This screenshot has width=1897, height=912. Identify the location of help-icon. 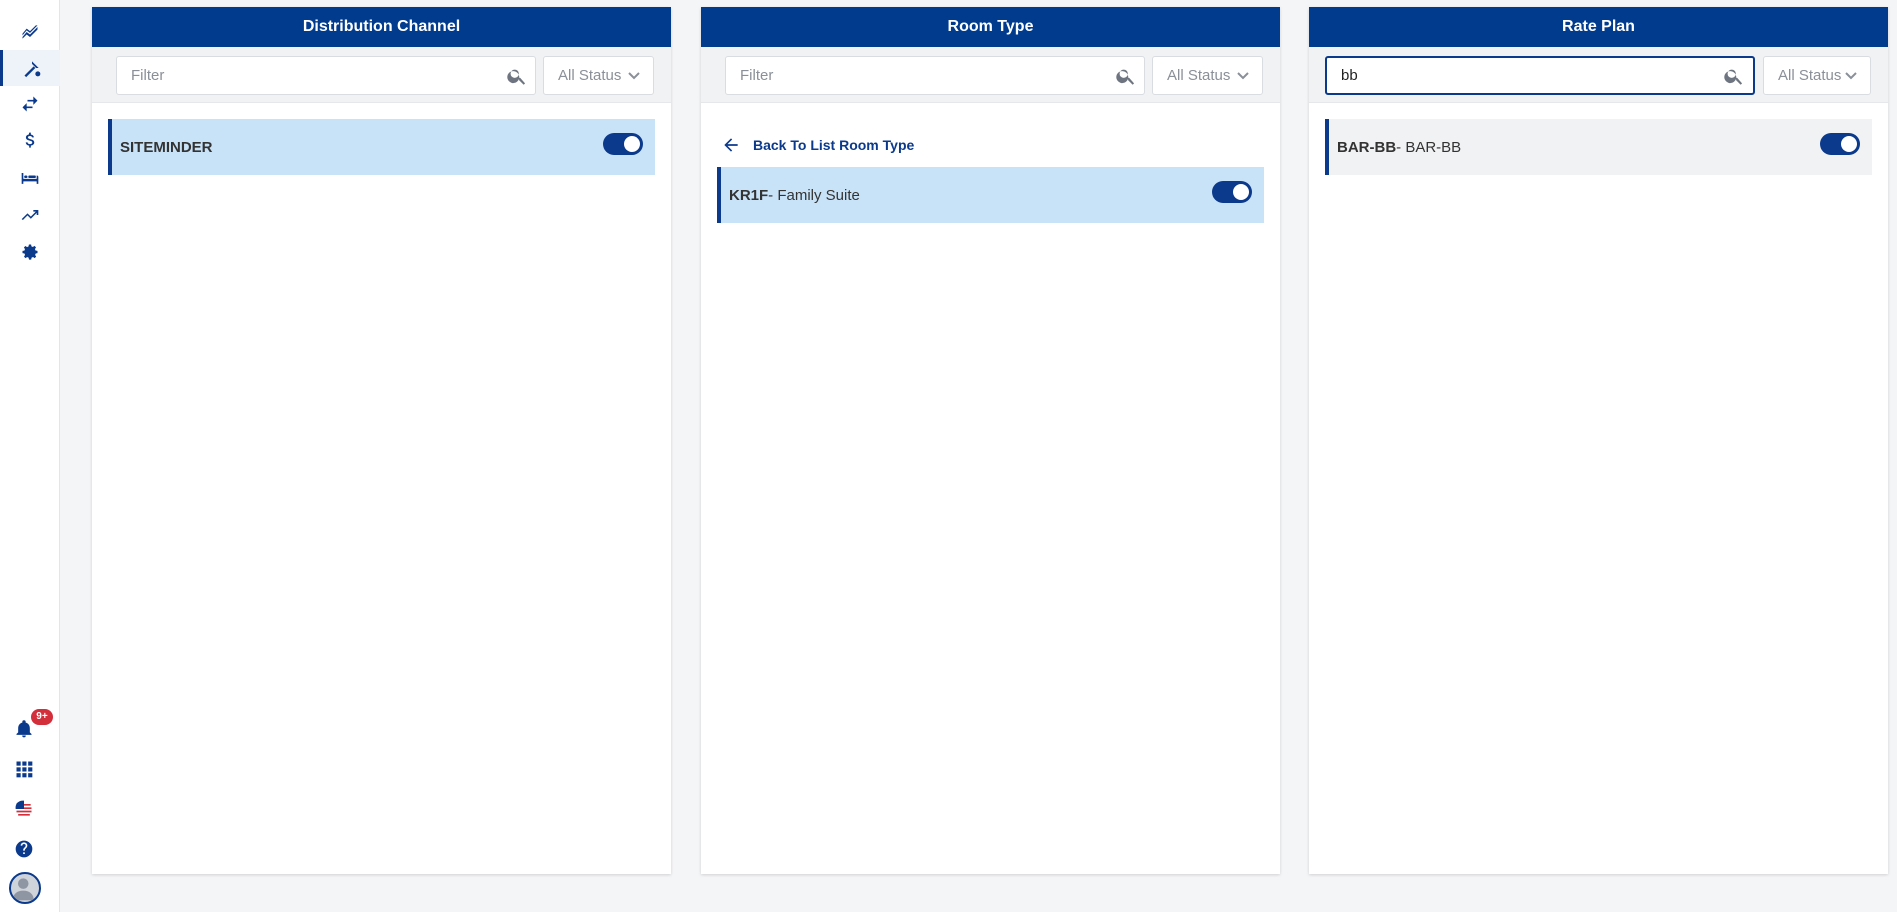
(24, 849).